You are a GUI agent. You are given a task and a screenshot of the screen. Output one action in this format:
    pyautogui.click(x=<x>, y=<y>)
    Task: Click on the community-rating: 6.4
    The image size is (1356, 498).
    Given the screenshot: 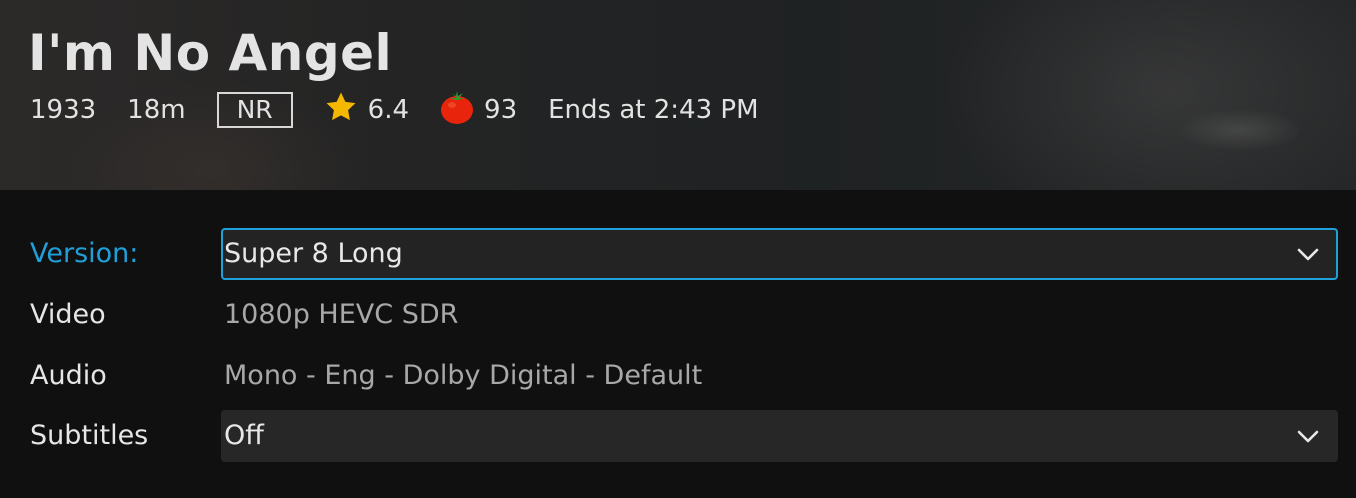 What is the action you would take?
    pyautogui.click(x=366, y=110)
    